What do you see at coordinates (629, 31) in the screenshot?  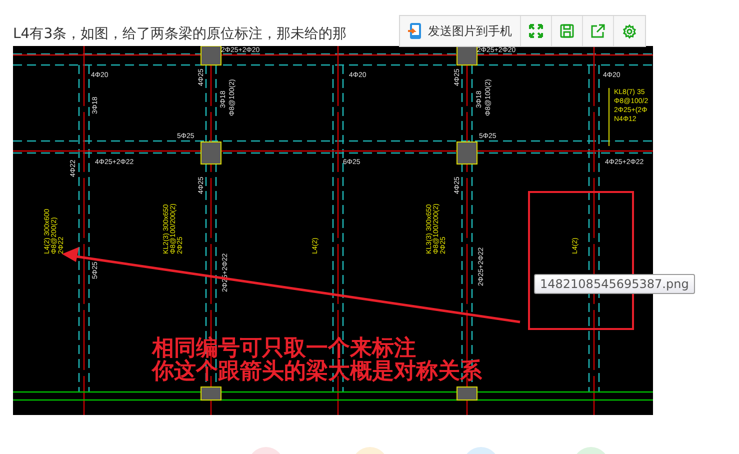 I see `settings-icon` at bounding box center [629, 31].